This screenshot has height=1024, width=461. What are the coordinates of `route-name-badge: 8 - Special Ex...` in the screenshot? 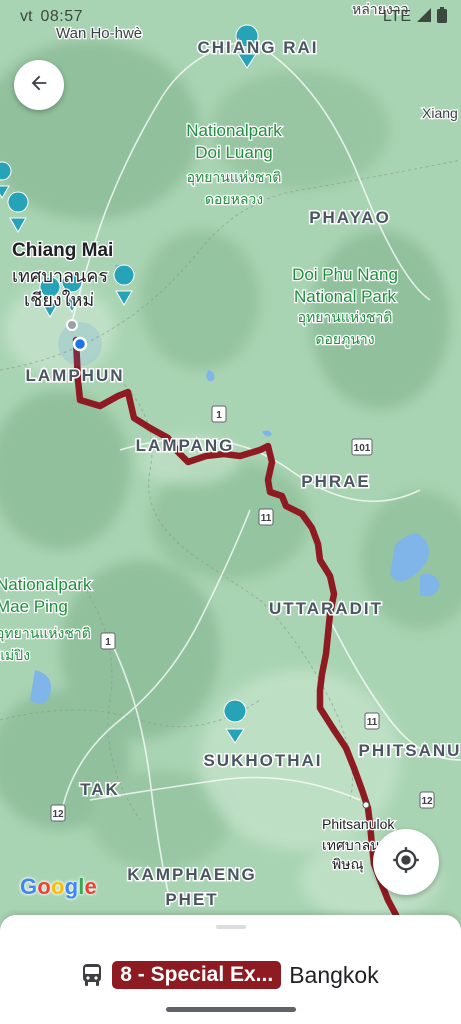 It's located at (197, 975).